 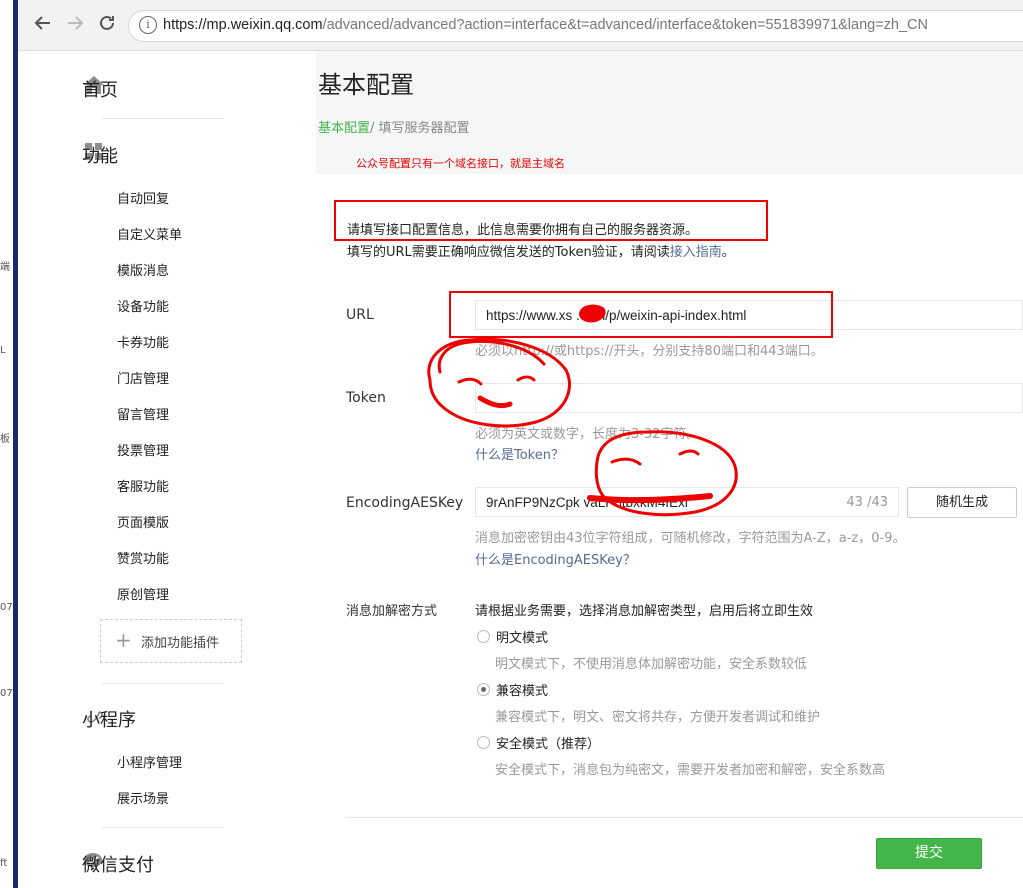 What do you see at coordinates (405, 503) in the screenshot?
I see `aes-label: EncodingAESKey` at bounding box center [405, 503].